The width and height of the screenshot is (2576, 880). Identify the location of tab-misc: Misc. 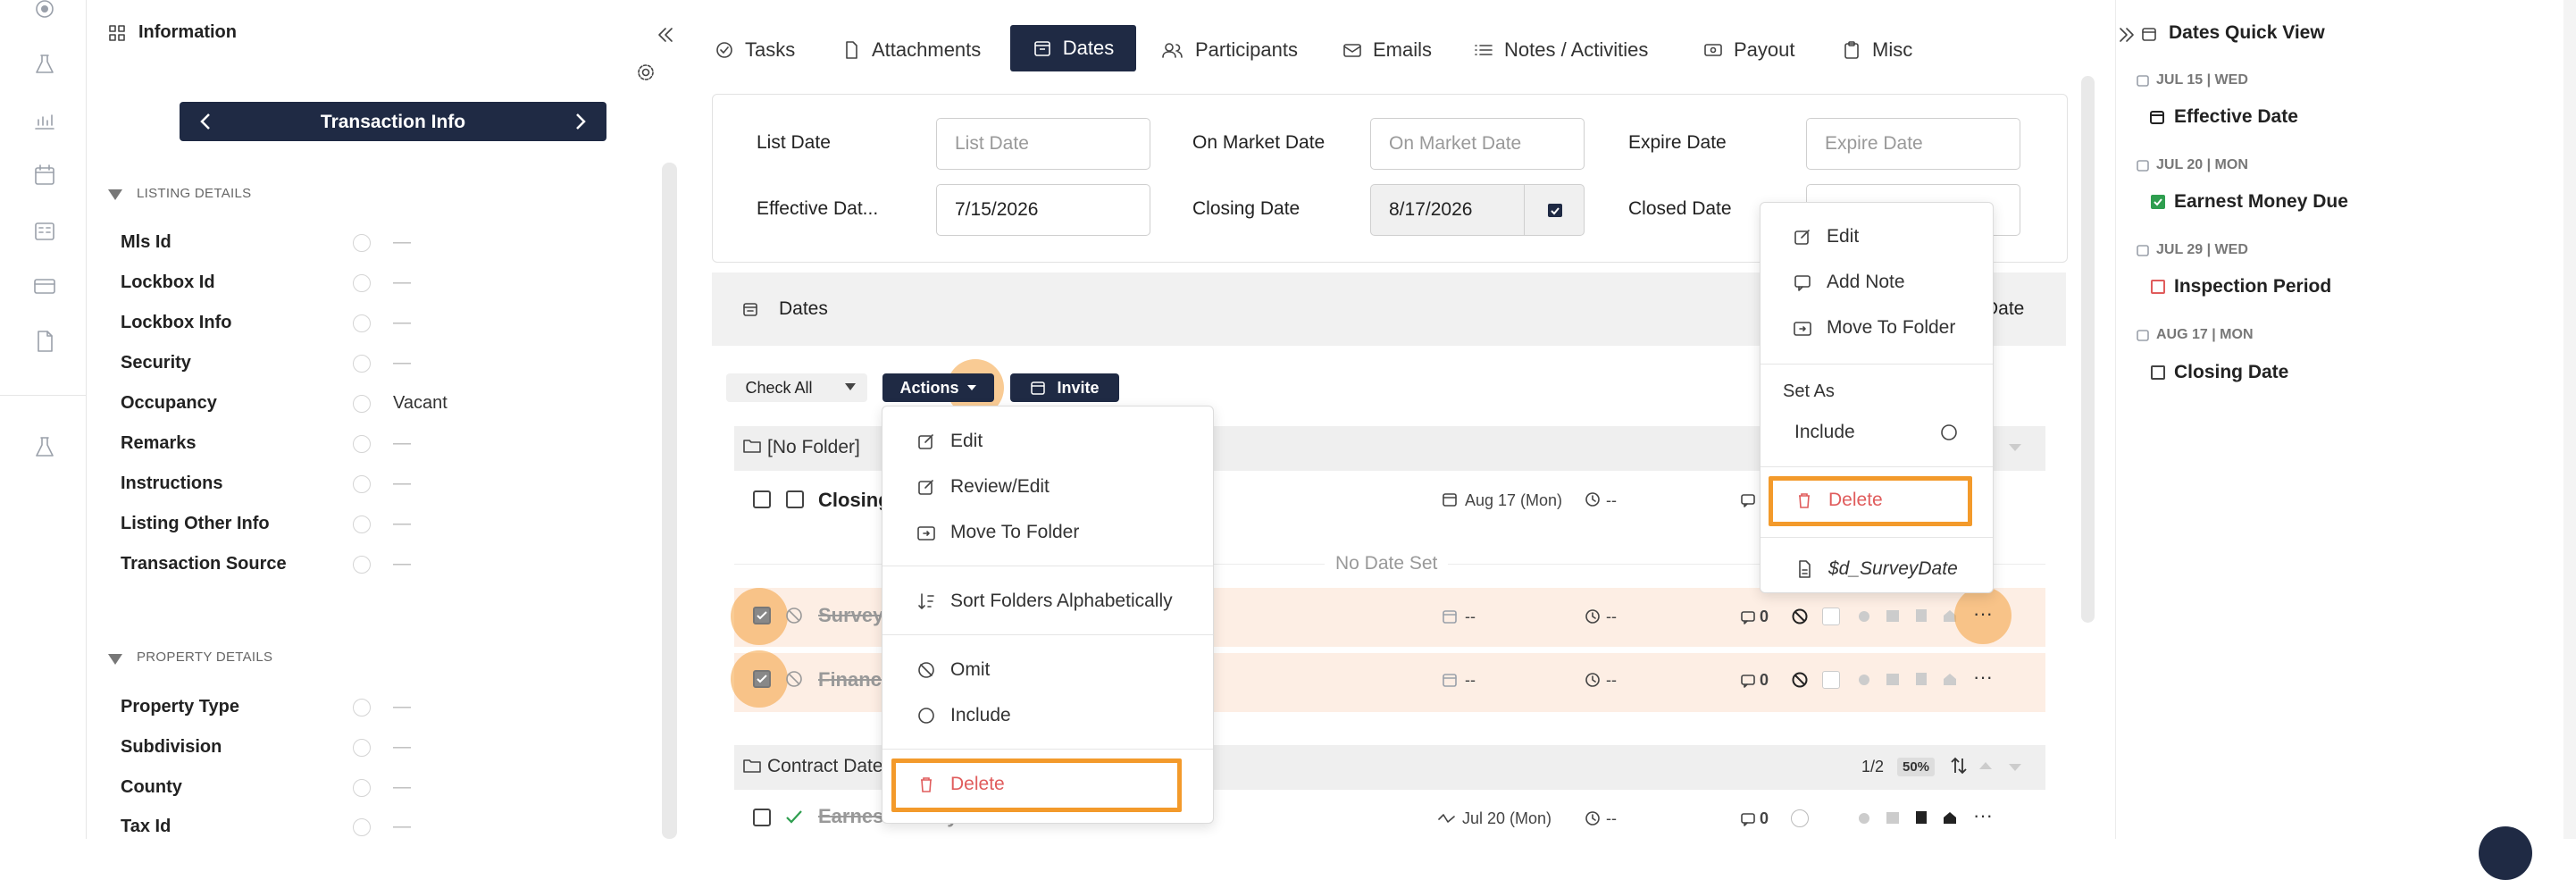
(1887, 50).